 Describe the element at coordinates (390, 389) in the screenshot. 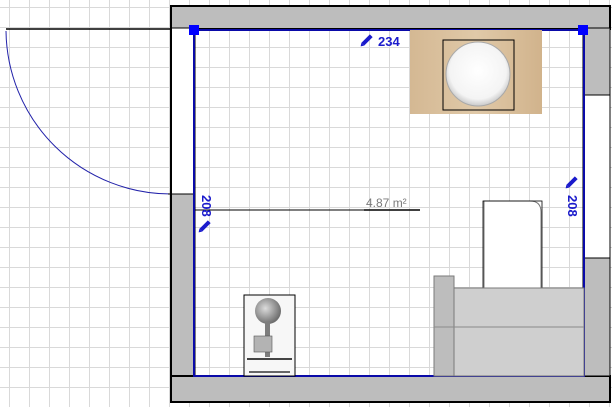

I see `wall-bottom` at that location.